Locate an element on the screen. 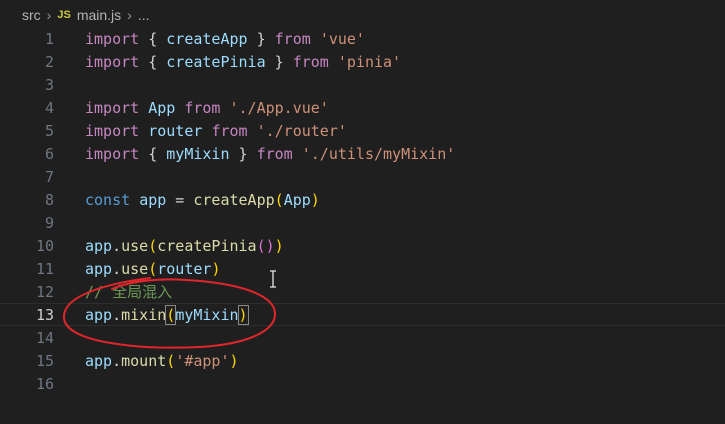 This screenshot has height=424, width=725. text-cursor-icon is located at coordinates (273, 279).